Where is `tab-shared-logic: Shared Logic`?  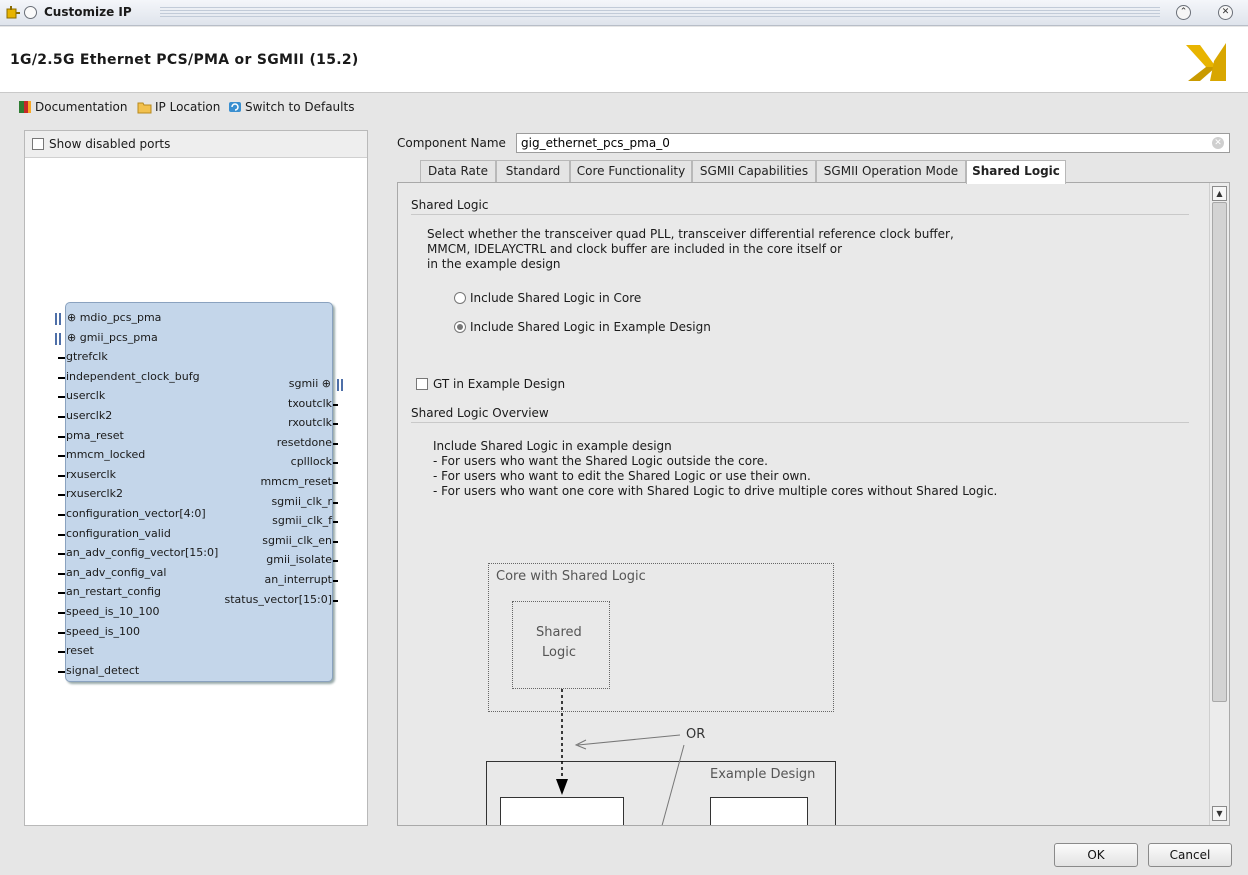
tab-shared-logic: Shared Logic is located at coordinates (1016, 172).